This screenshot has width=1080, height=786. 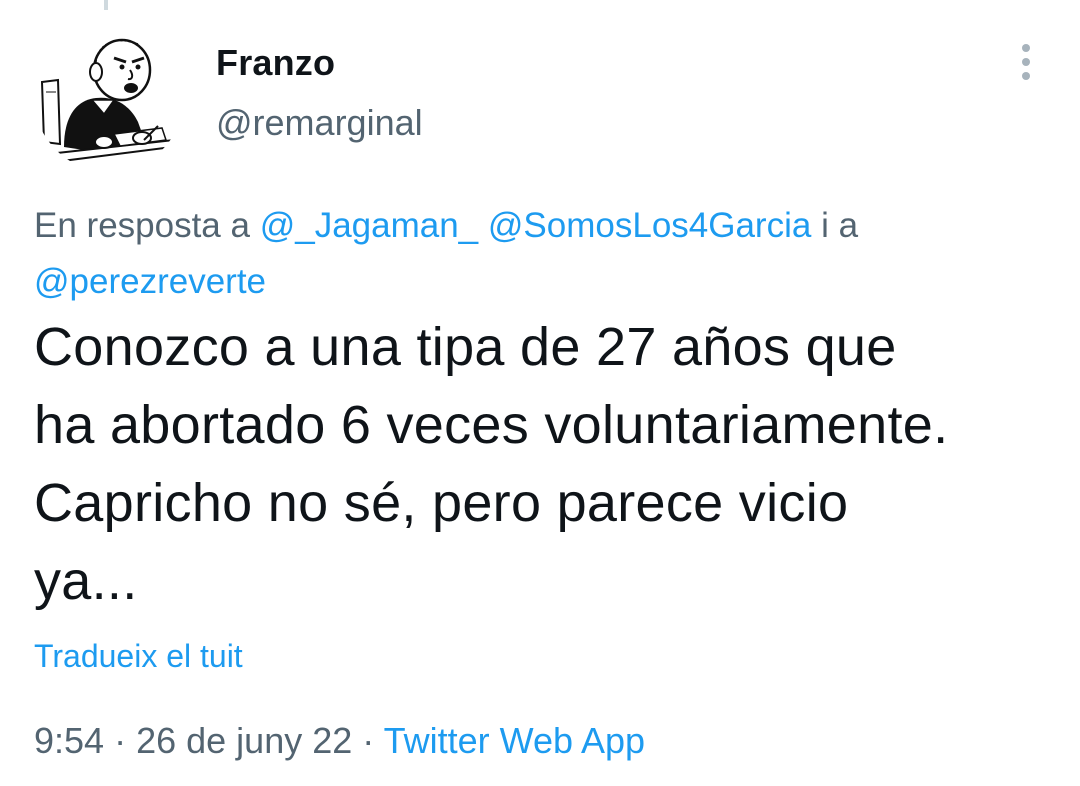 What do you see at coordinates (244, 740) in the screenshot?
I see `tweet-date: 26 de juny 22` at bounding box center [244, 740].